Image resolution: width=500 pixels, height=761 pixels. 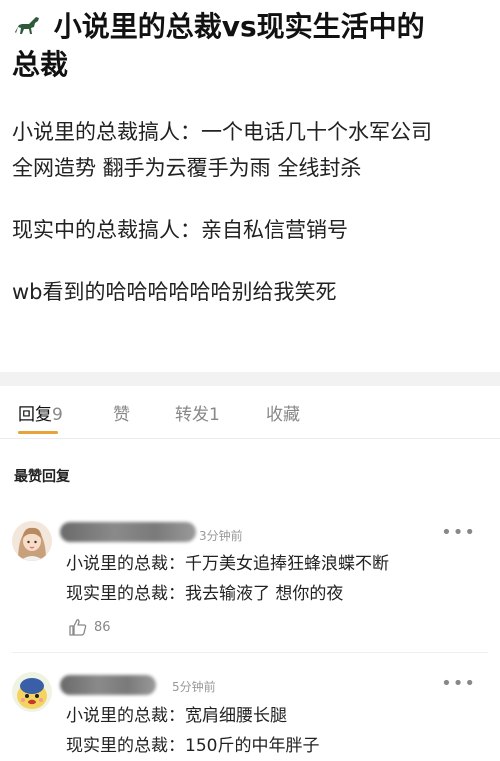 What do you see at coordinates (222, 132) in the screenshot?
I see `post-paragraph: 小说里的总裁搞人：一个电话几十个水军公司` at bounding box center [222, 132].